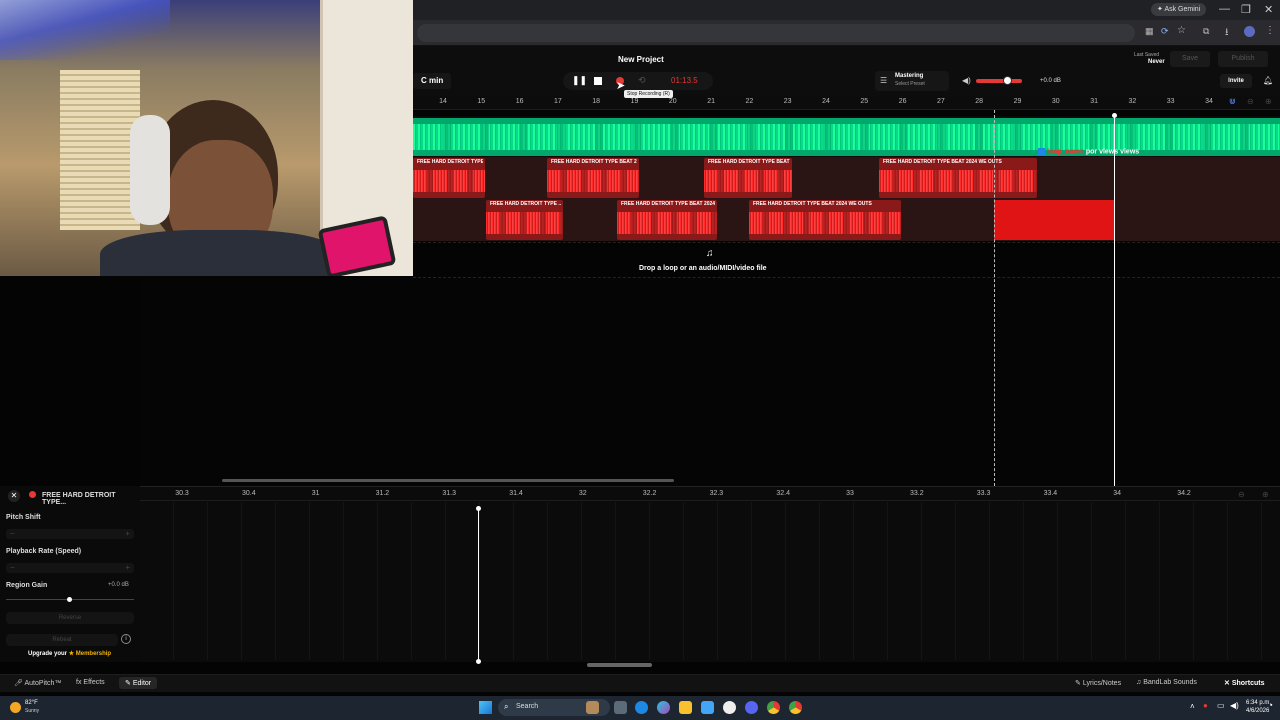  I want to click on editor-playhead, so click(478, 585).